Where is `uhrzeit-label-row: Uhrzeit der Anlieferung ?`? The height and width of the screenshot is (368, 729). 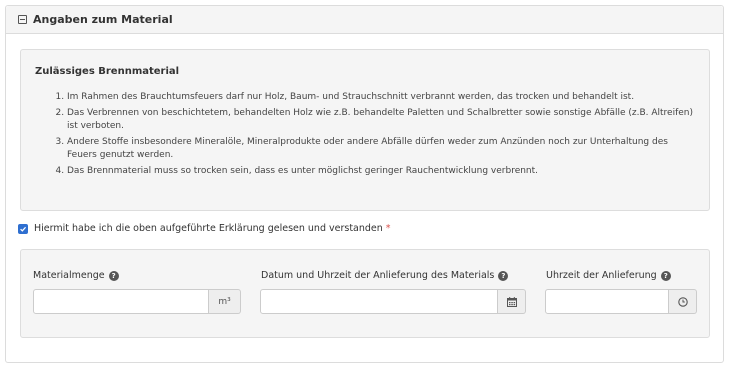 uhrzeit-label-row: Uhrzeit der Anlieferung ? is located at coordinates (608, 275).